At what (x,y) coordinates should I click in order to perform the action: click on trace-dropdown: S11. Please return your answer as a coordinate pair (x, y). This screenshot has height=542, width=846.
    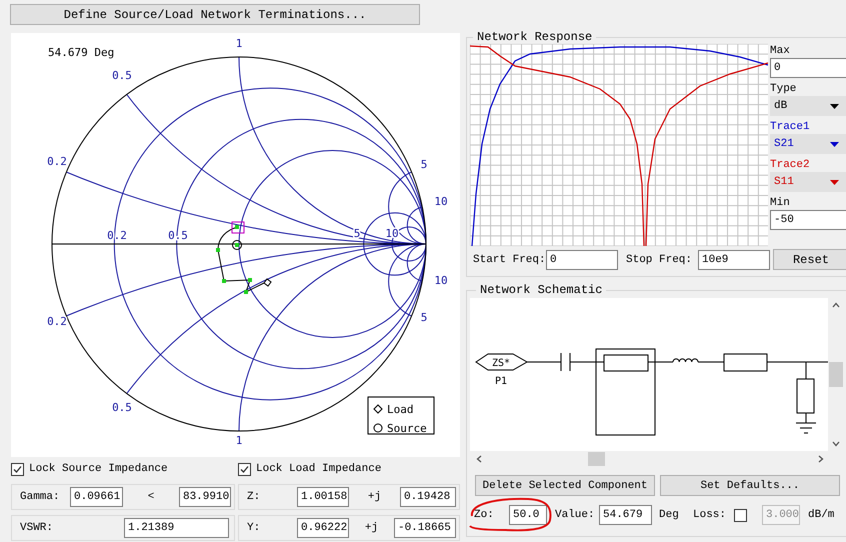
    Looking at the image, I should click on (808, 182).